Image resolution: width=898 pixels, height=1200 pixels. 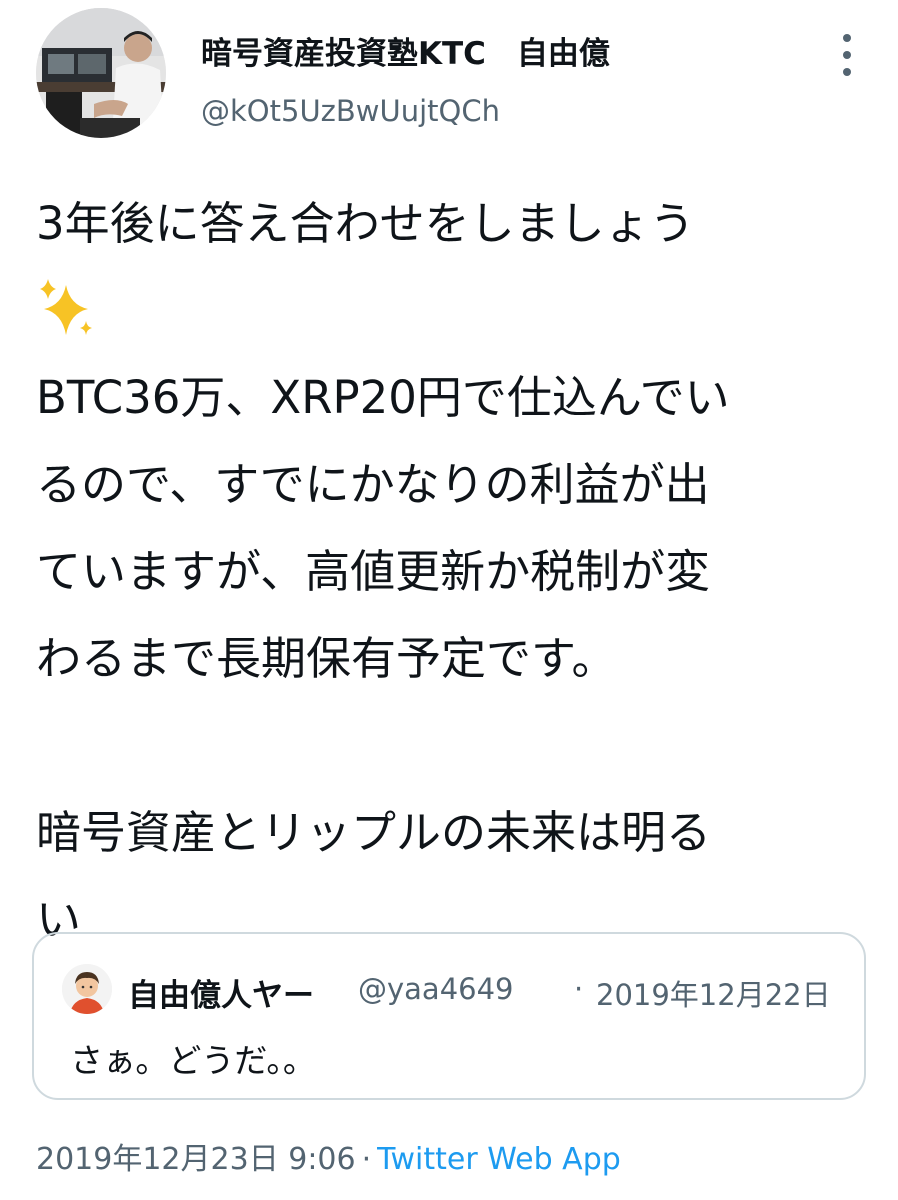 I want to click on tweet-text-line: 3年後に答え合わせをしましょう, so click(x=365, y=223).